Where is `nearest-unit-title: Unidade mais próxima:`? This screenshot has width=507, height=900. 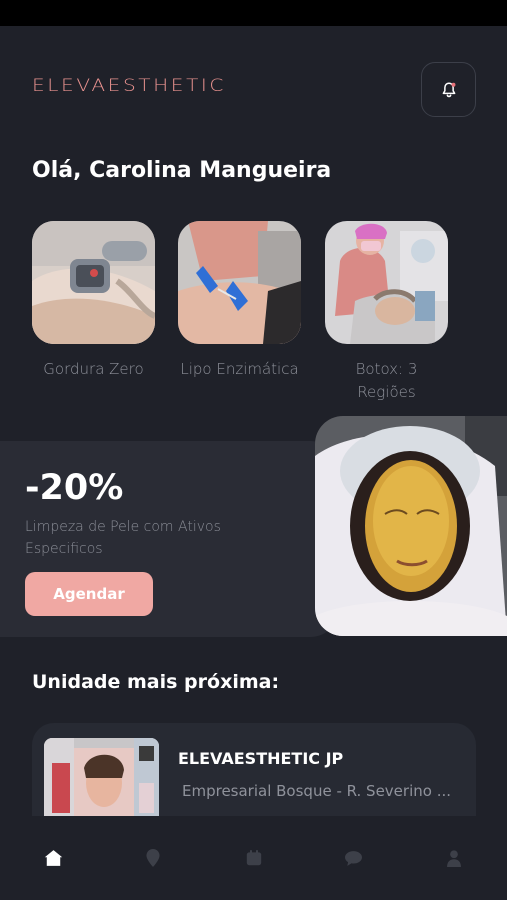 nearest-unit-title: Unidade mais próxima: is located at coordinates (156, 682).